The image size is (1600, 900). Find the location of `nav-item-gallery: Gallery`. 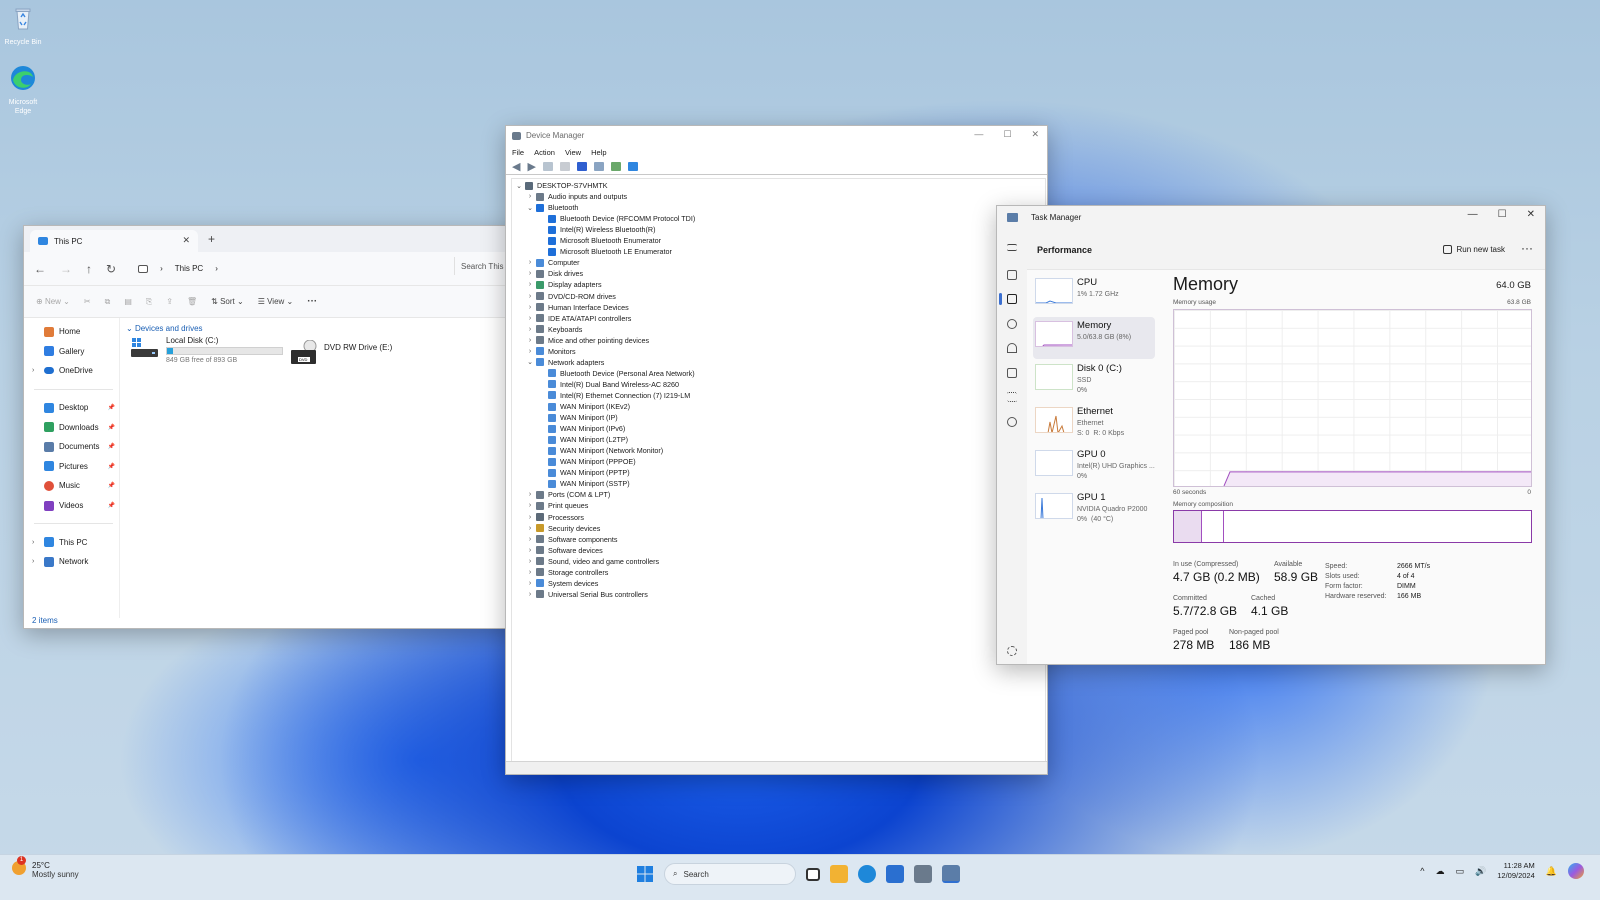

nav-item-gallery: Gallery is located at coordinates (71, 352).